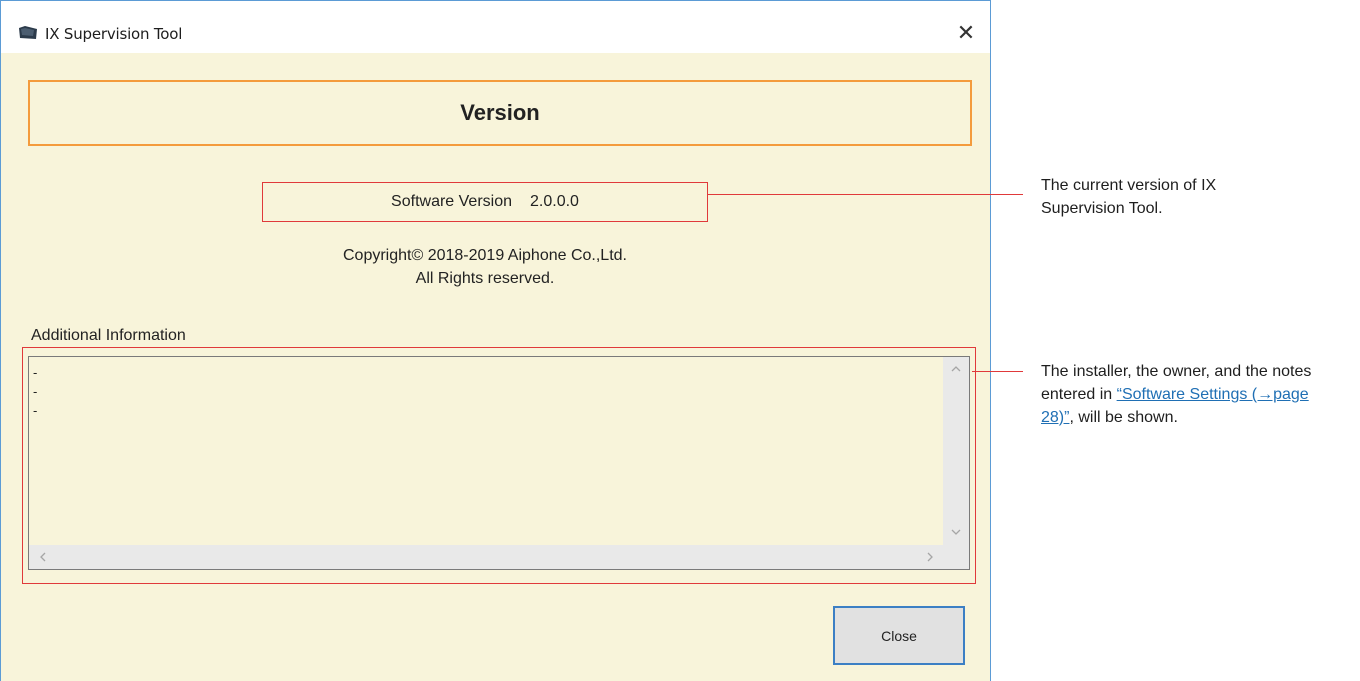 The image size is (1360, 681). I want to click on window-title: IX Supervision Tool, so click(114, 34).